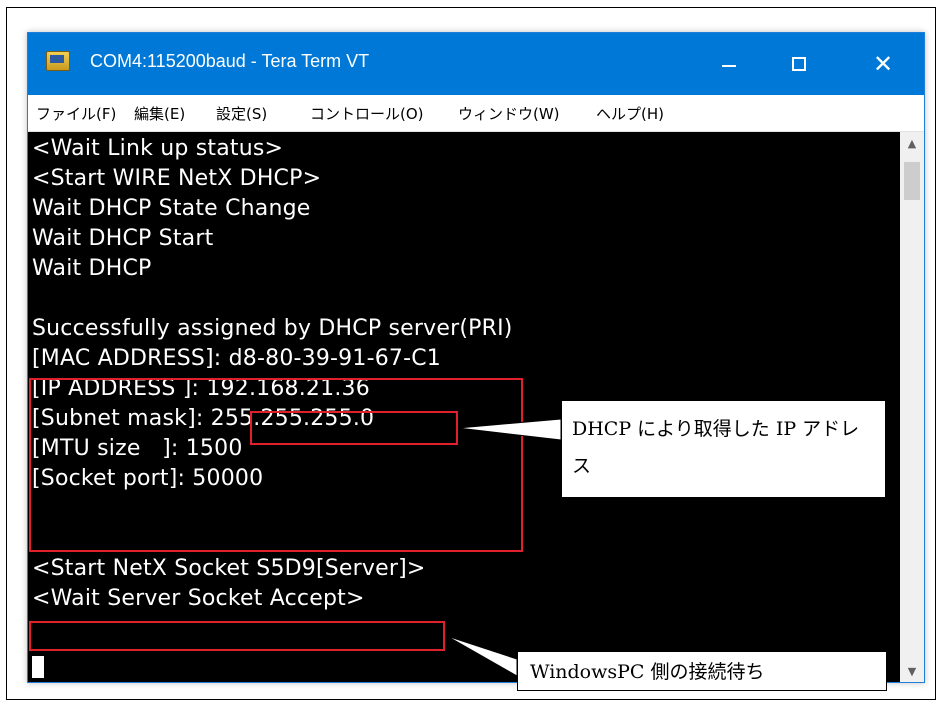 The image size is (945, 708). Describe the element at coordinates (702, 671) in the screenshot. I see `accept-wait-callout: WindowsPC 側の接続待ち` at that location.